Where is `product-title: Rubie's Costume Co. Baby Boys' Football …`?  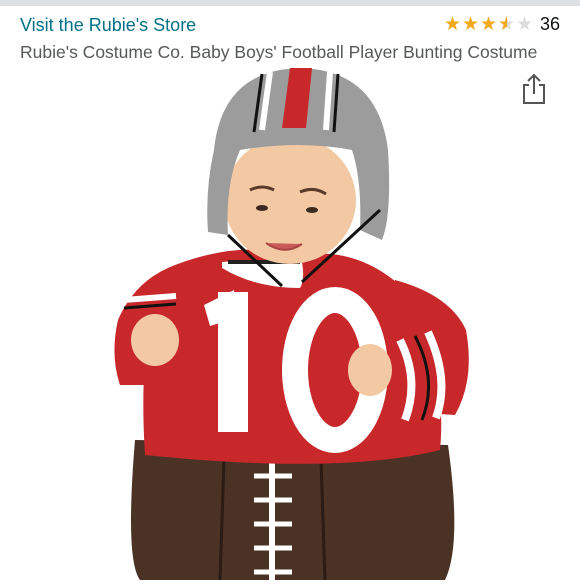
product-title: Rubie's Costume Co. Baby Boys' Football … is located at coordinates (279, 52).